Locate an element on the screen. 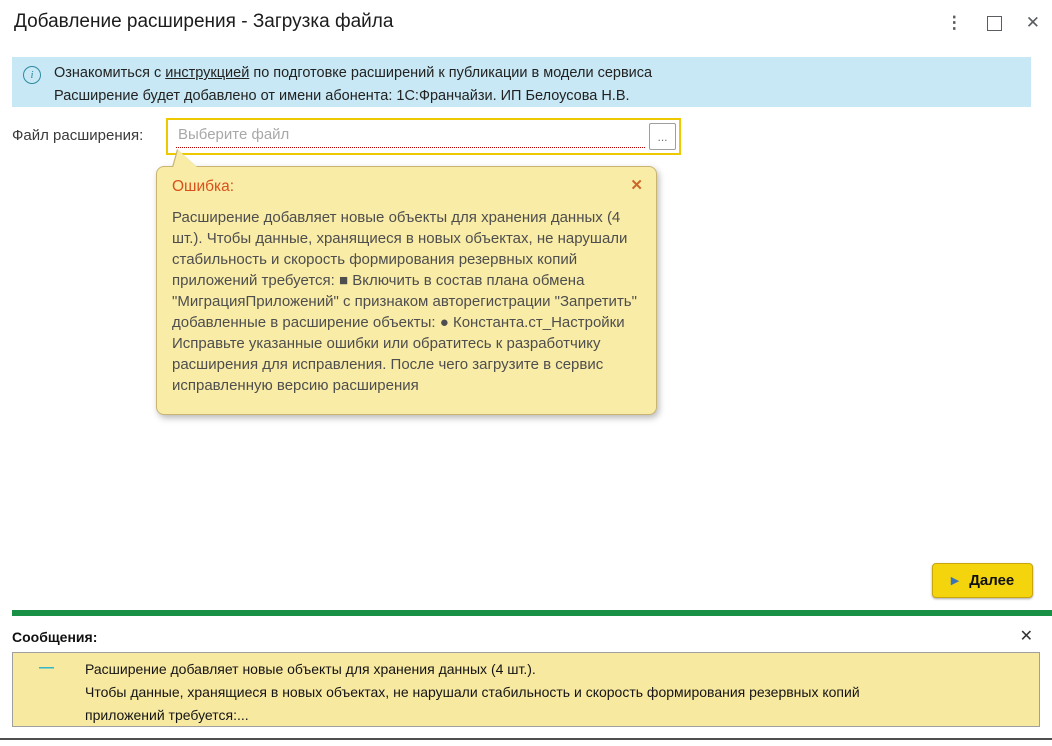 The image size is (1052, 746). next-arrow-icon: ▶ is located at coordinates (955, 581).